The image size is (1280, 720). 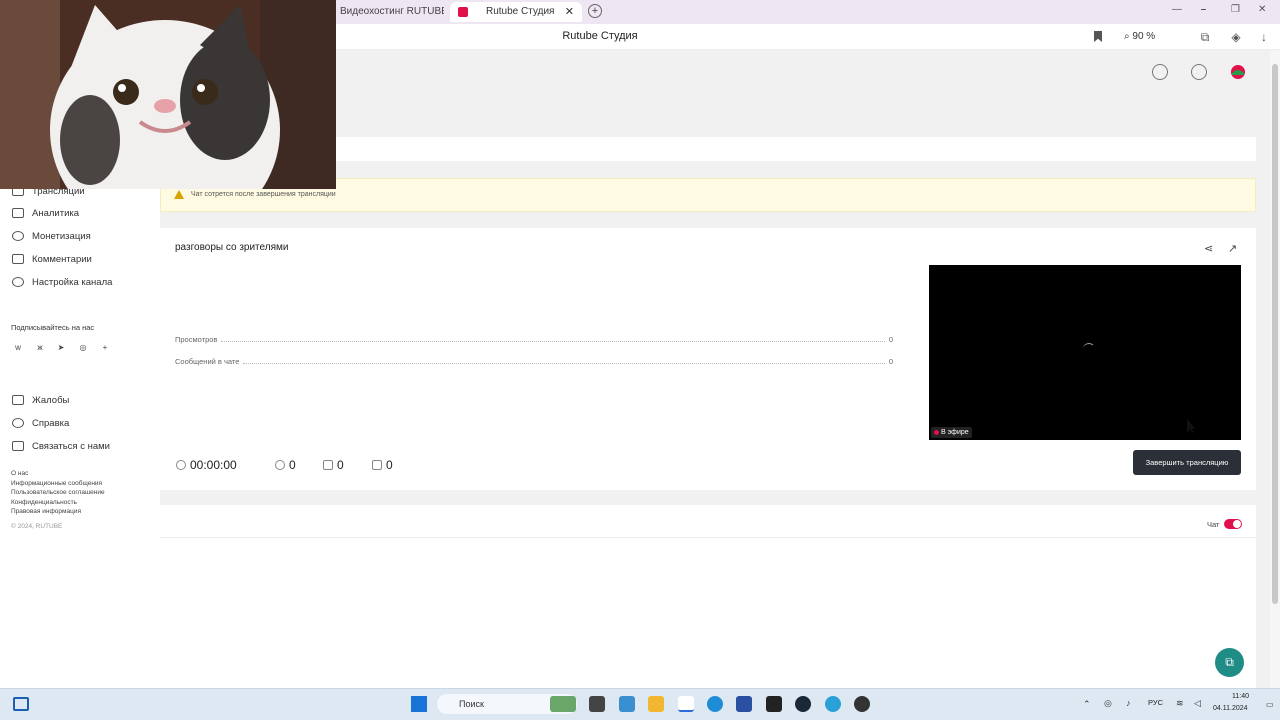 What do you see at coordinates (463, 12) in the screenshot?
I see `rutube-favicon-icon` at bounding box center [463, 12].